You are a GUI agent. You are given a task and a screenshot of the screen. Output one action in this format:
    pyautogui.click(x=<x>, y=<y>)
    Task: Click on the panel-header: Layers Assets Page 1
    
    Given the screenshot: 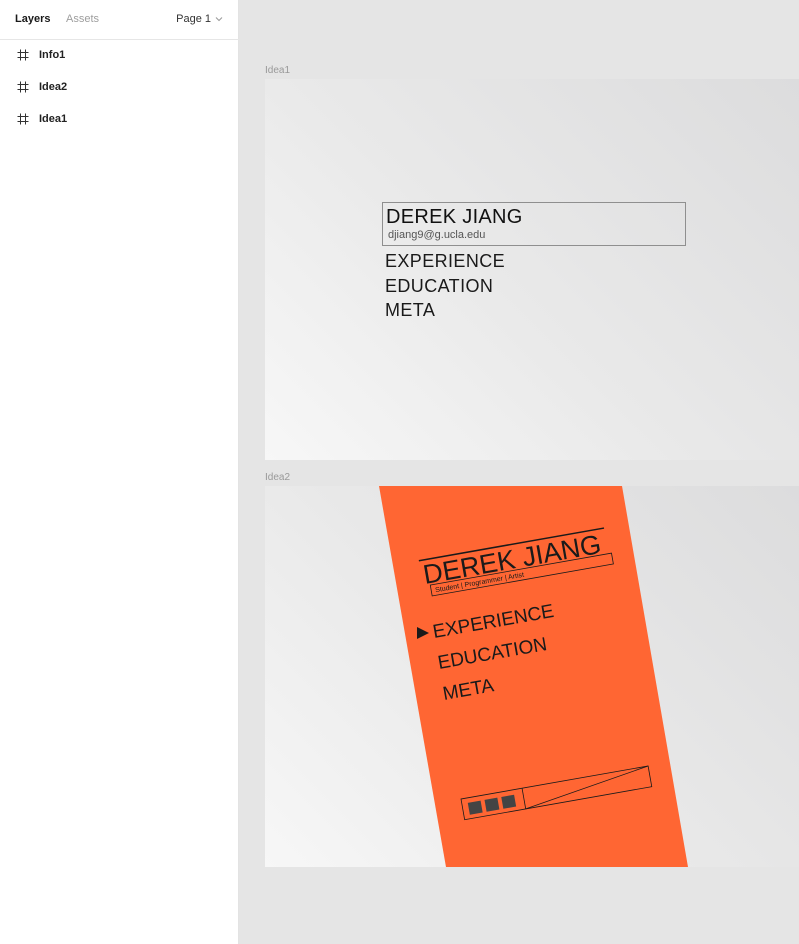 What is the action you would take?
    pyautogui.click(x=119, y=20)
    